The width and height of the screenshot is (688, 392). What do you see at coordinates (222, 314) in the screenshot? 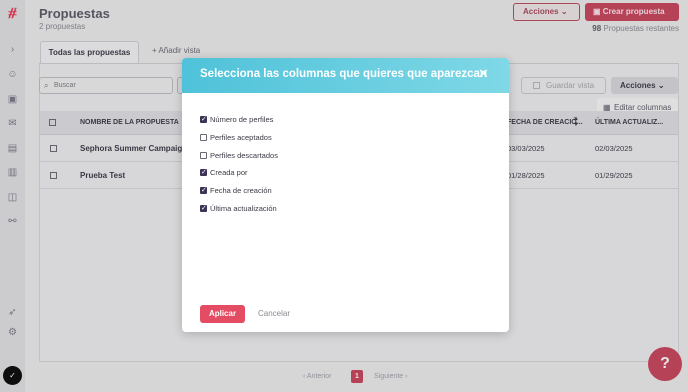
I see `apply-button: Aplicar` at bounding box center [222, 314].